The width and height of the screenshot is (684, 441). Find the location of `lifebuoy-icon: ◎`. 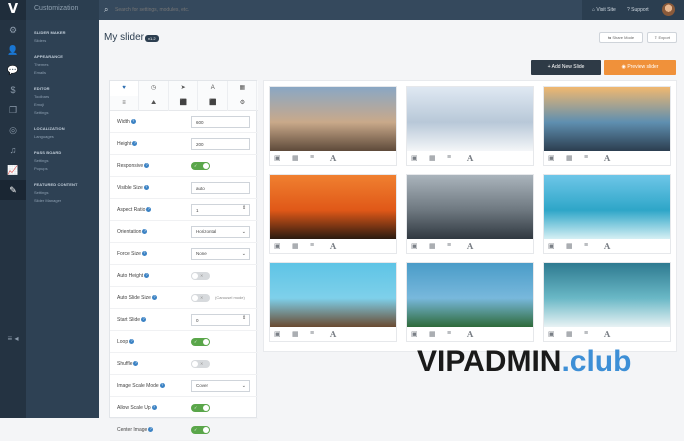

lifebuoy-icon: ◎ is located at coordinates (13, 130).